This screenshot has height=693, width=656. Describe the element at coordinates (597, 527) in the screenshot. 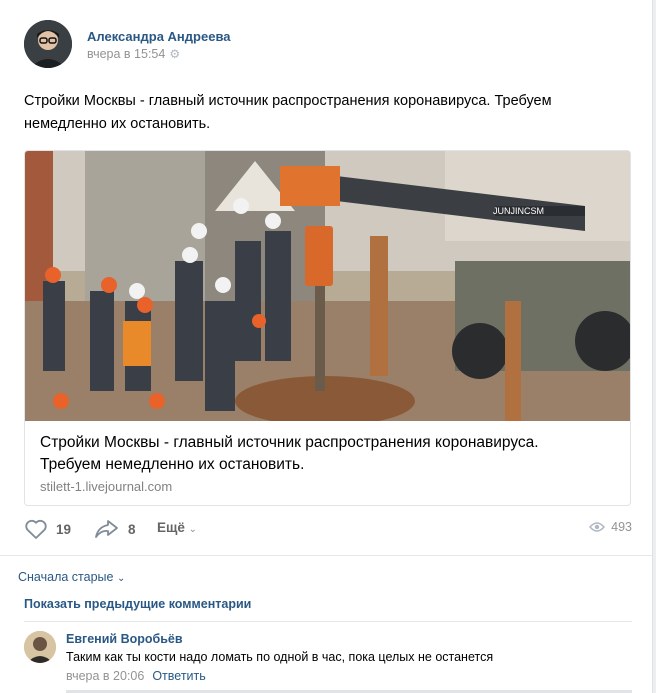

I see `eye-icon` at that location.